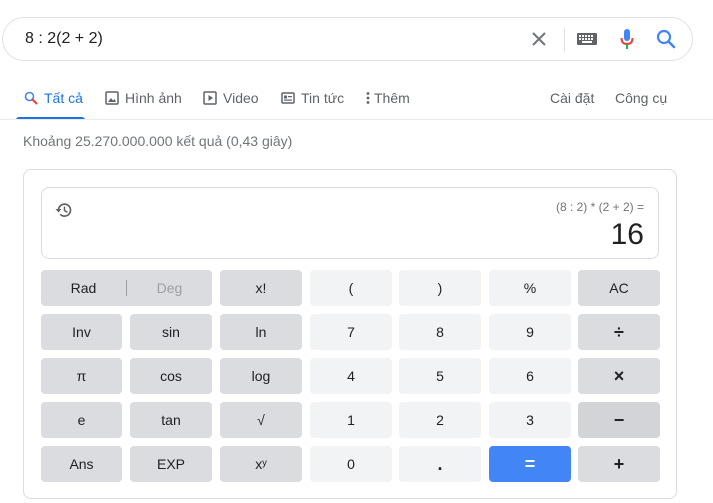 Image resolution: width=713 pixels, height=503 pixels. I want to click on digit-4-button: 4, so click(351, 376).